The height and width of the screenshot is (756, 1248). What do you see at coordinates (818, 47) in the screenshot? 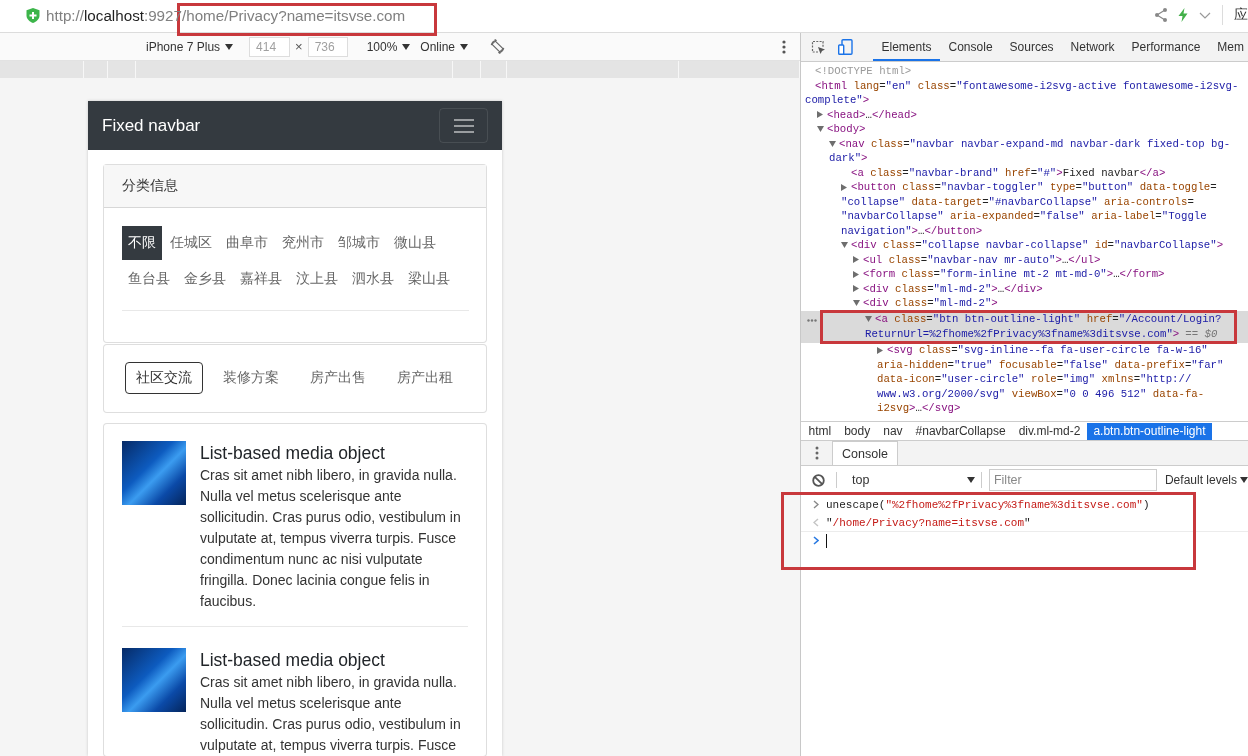
I see `inspect-element-icon` at bounding box center [818, 47].